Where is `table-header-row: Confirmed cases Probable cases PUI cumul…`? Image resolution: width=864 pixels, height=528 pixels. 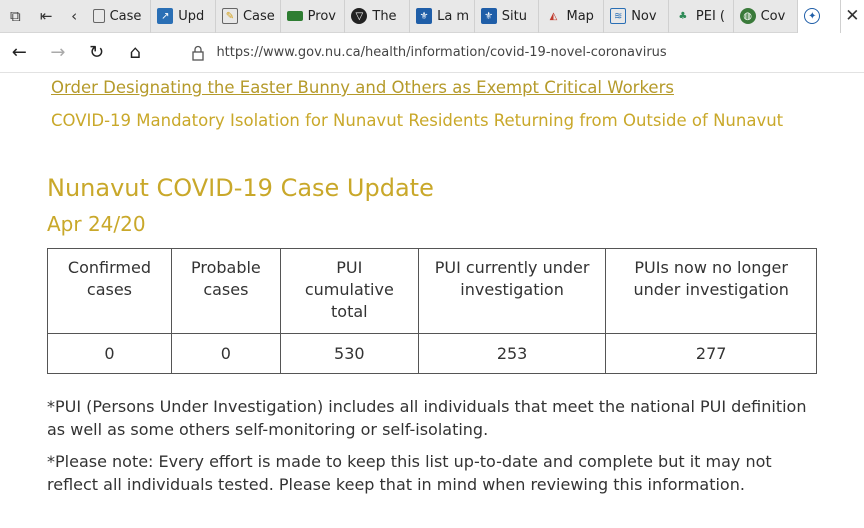
table-header-row: Confirmed cases Probable cases PUI cumul… is located at coordinates (432, 291).